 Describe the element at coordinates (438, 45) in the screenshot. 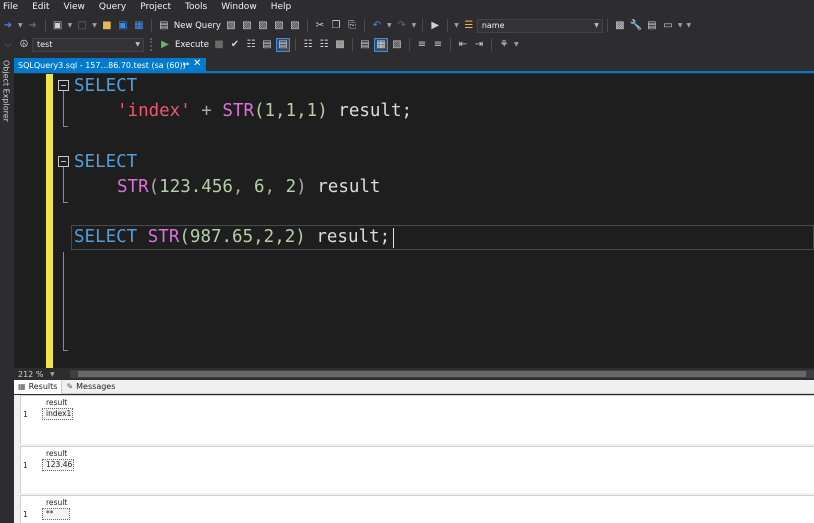

I see `uncomment-lines-icon: ≡` at that location.